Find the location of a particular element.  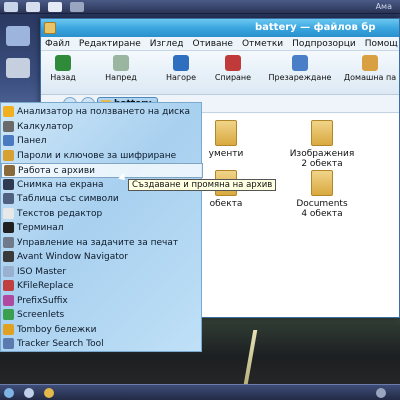

menu-item: Анализатор на ползването на диска is located at coordinates (102, 112).